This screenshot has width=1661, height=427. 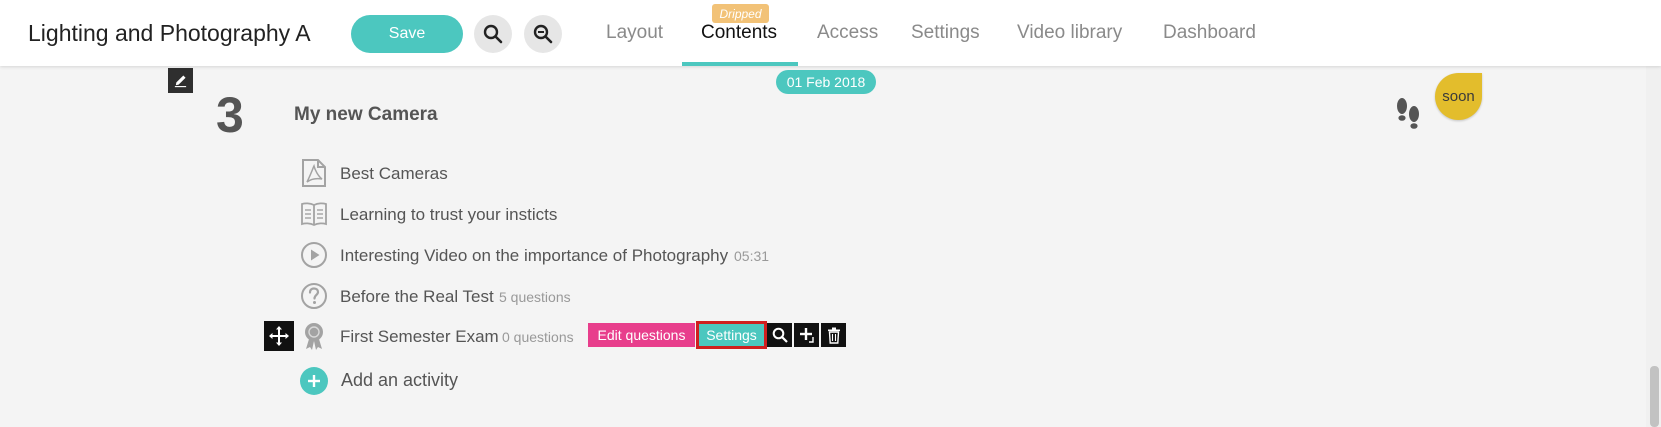 I want to click on activity-title: First Semester Exam, so click(x=419, y=337).